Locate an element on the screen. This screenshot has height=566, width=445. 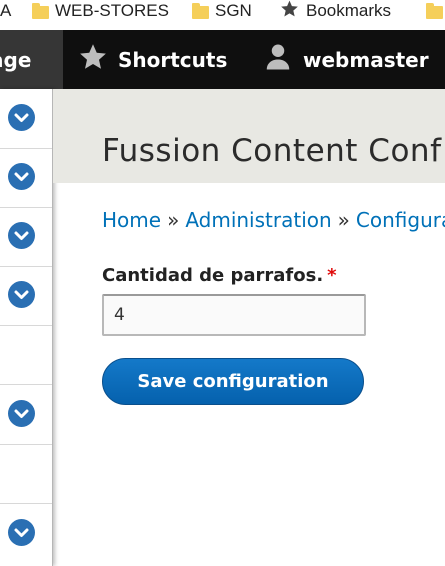
bookmark-label: Bookmarks is located at coordinates (349, 10).